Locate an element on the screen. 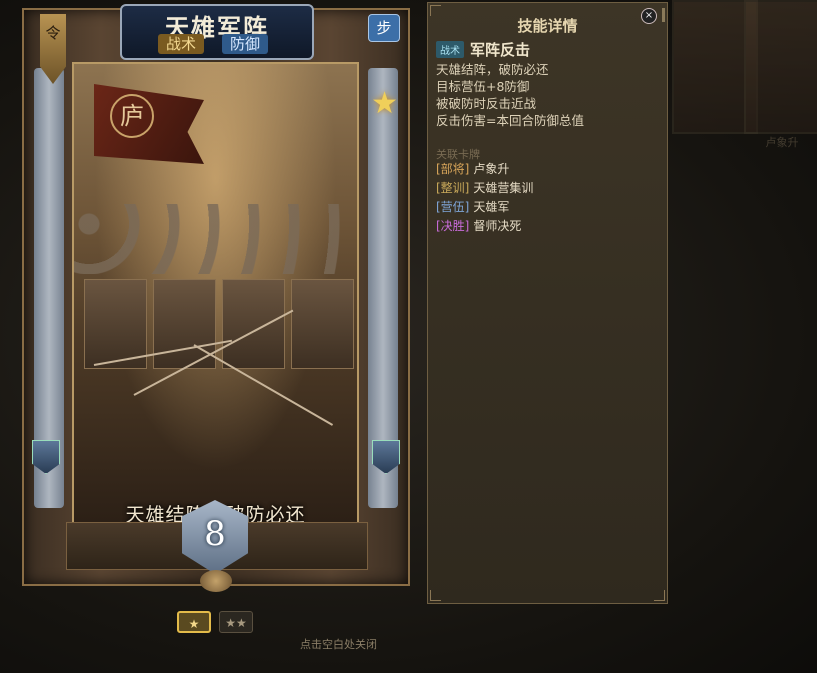  related-cards-list: [部将] 卢象升 [整训] 天雄营集训 [营伍] 天雄军 [决胜] 督师决死 is located at coordinates (484, 198).